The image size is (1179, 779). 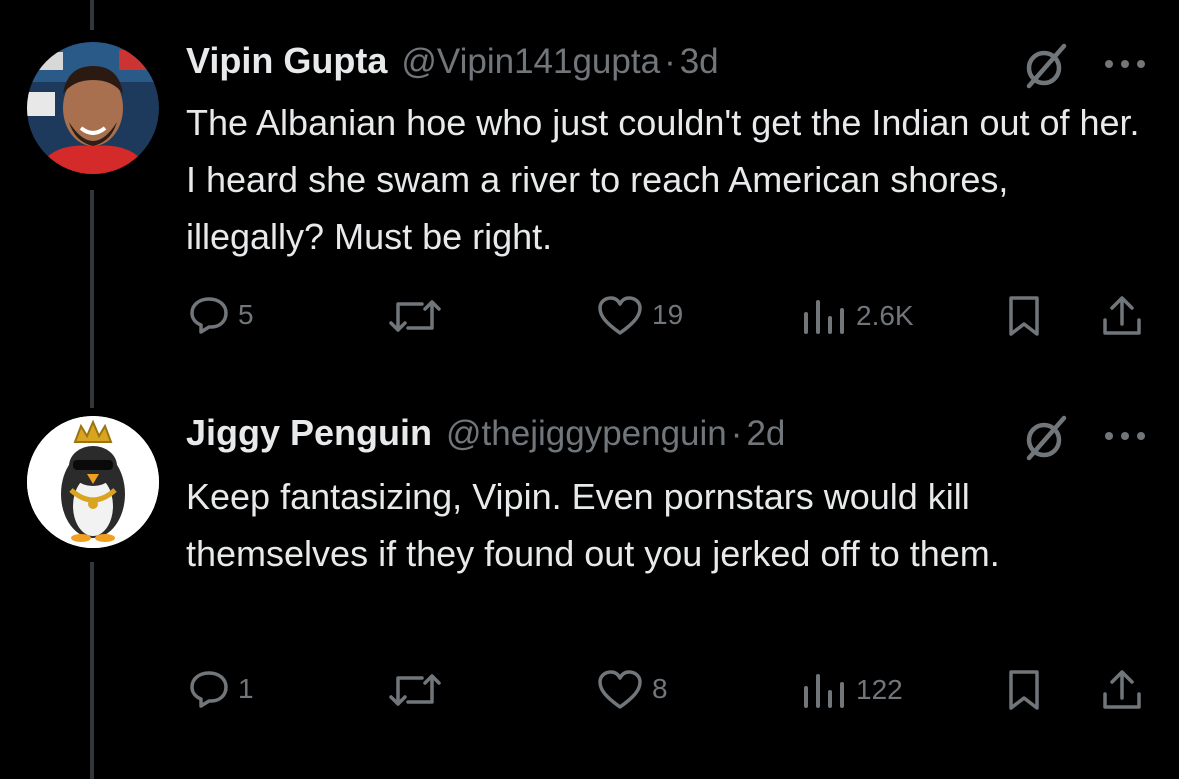 I want to click on timestamp: 2d, so click(x=765, y=434).